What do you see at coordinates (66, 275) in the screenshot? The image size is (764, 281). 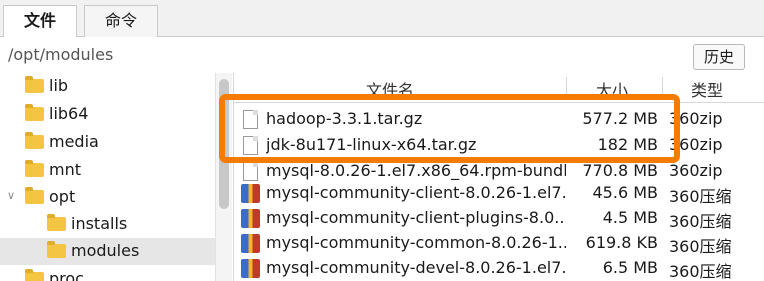 I see `tree-item-label: proc` at bounding box center [66, 275].